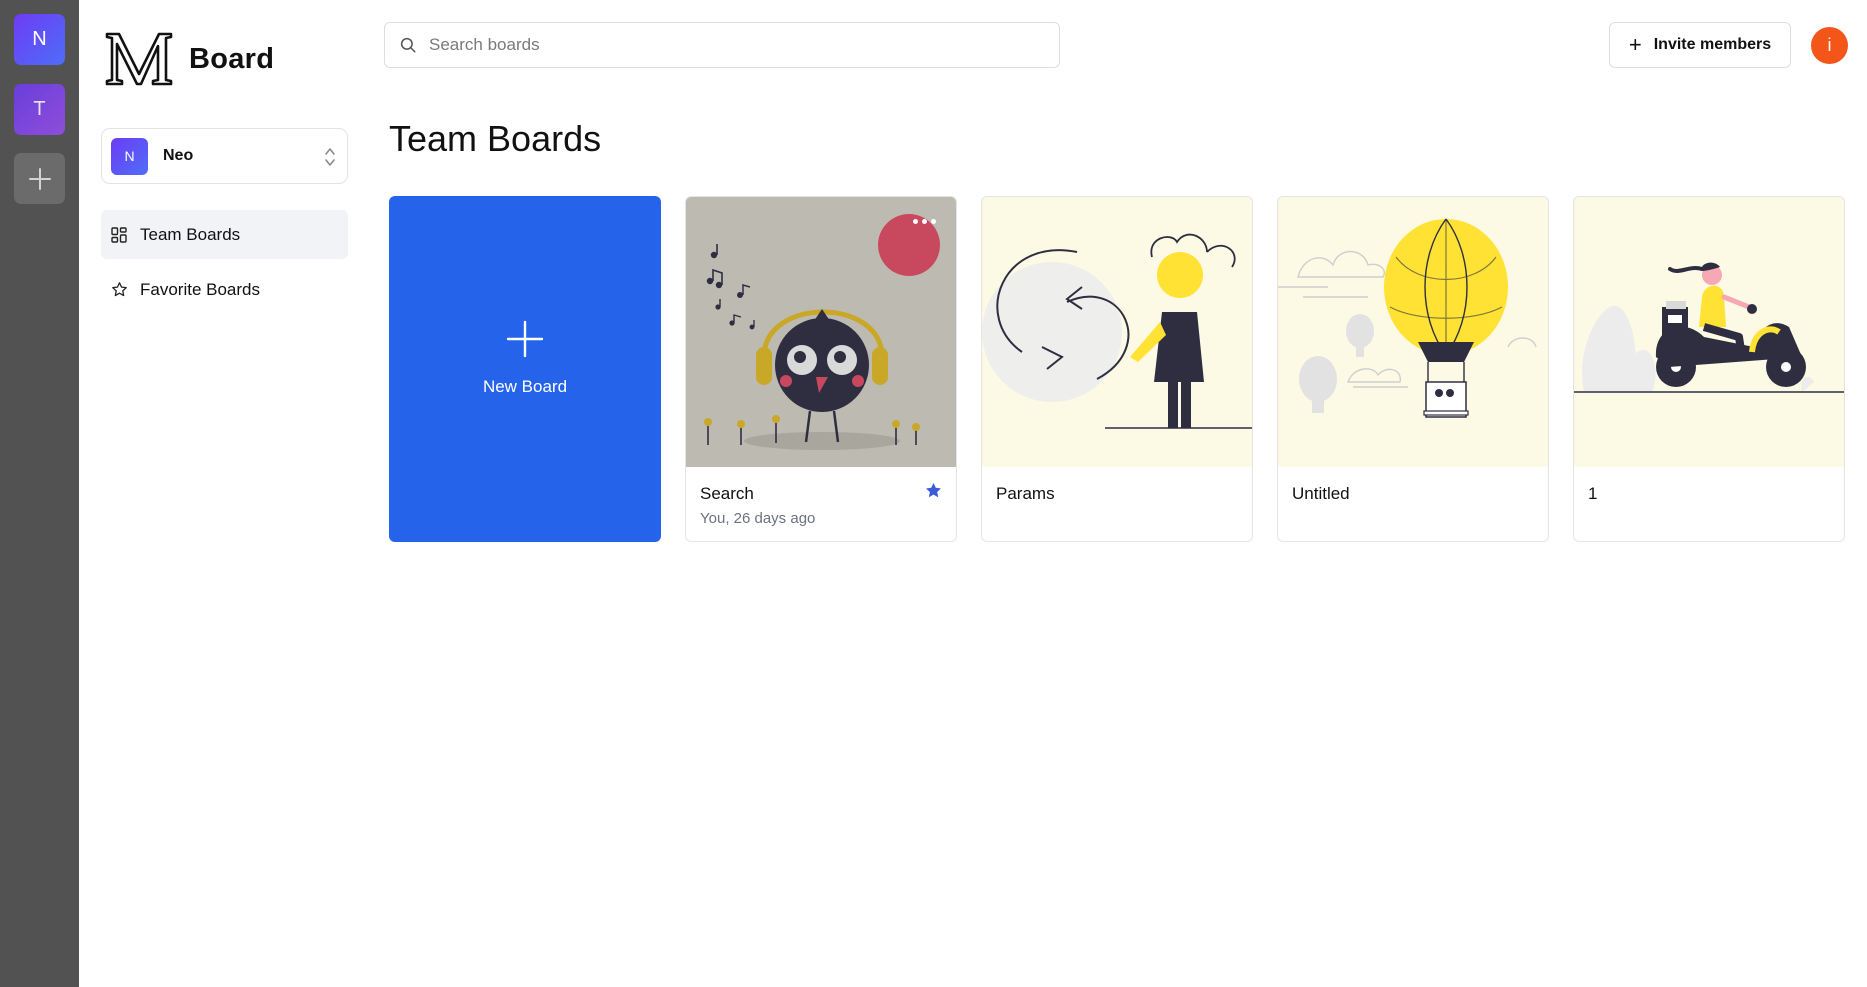 The width and height of the screenshot is (1867, 987). What do you see at coordinates (408, 45) in the screenshot?
I see `search-icon` at bounding box center [408, 45].